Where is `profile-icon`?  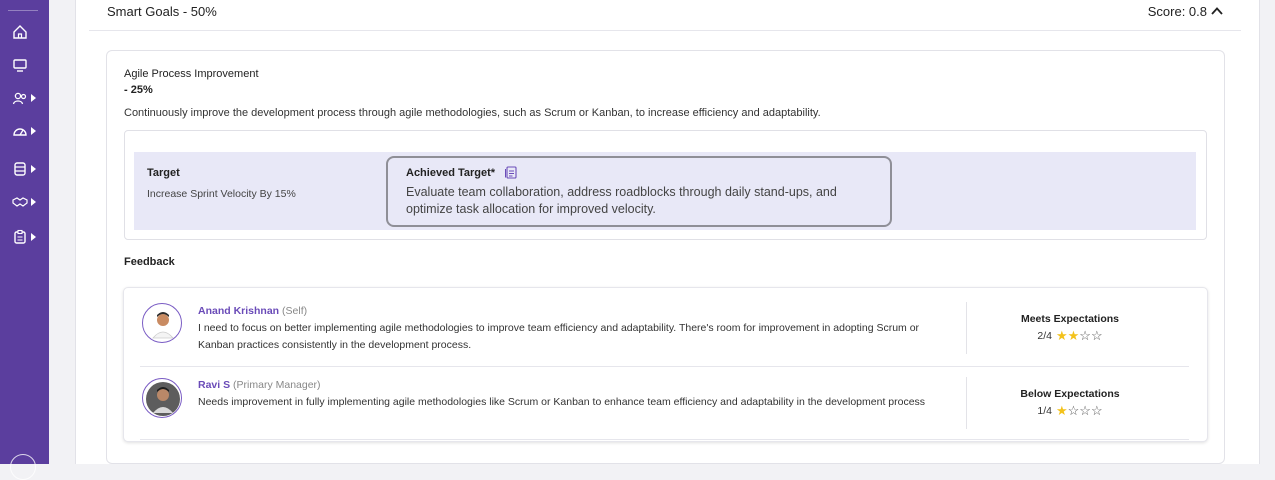 profile-icon is located at coordinates (23, 467).